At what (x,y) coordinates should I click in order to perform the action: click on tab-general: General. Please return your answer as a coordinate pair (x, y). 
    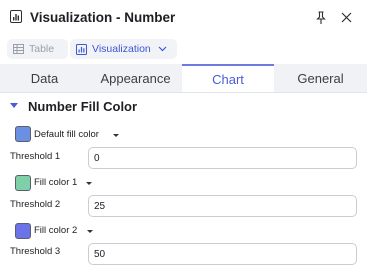
    Looking at the image, I should click on (320, 78).